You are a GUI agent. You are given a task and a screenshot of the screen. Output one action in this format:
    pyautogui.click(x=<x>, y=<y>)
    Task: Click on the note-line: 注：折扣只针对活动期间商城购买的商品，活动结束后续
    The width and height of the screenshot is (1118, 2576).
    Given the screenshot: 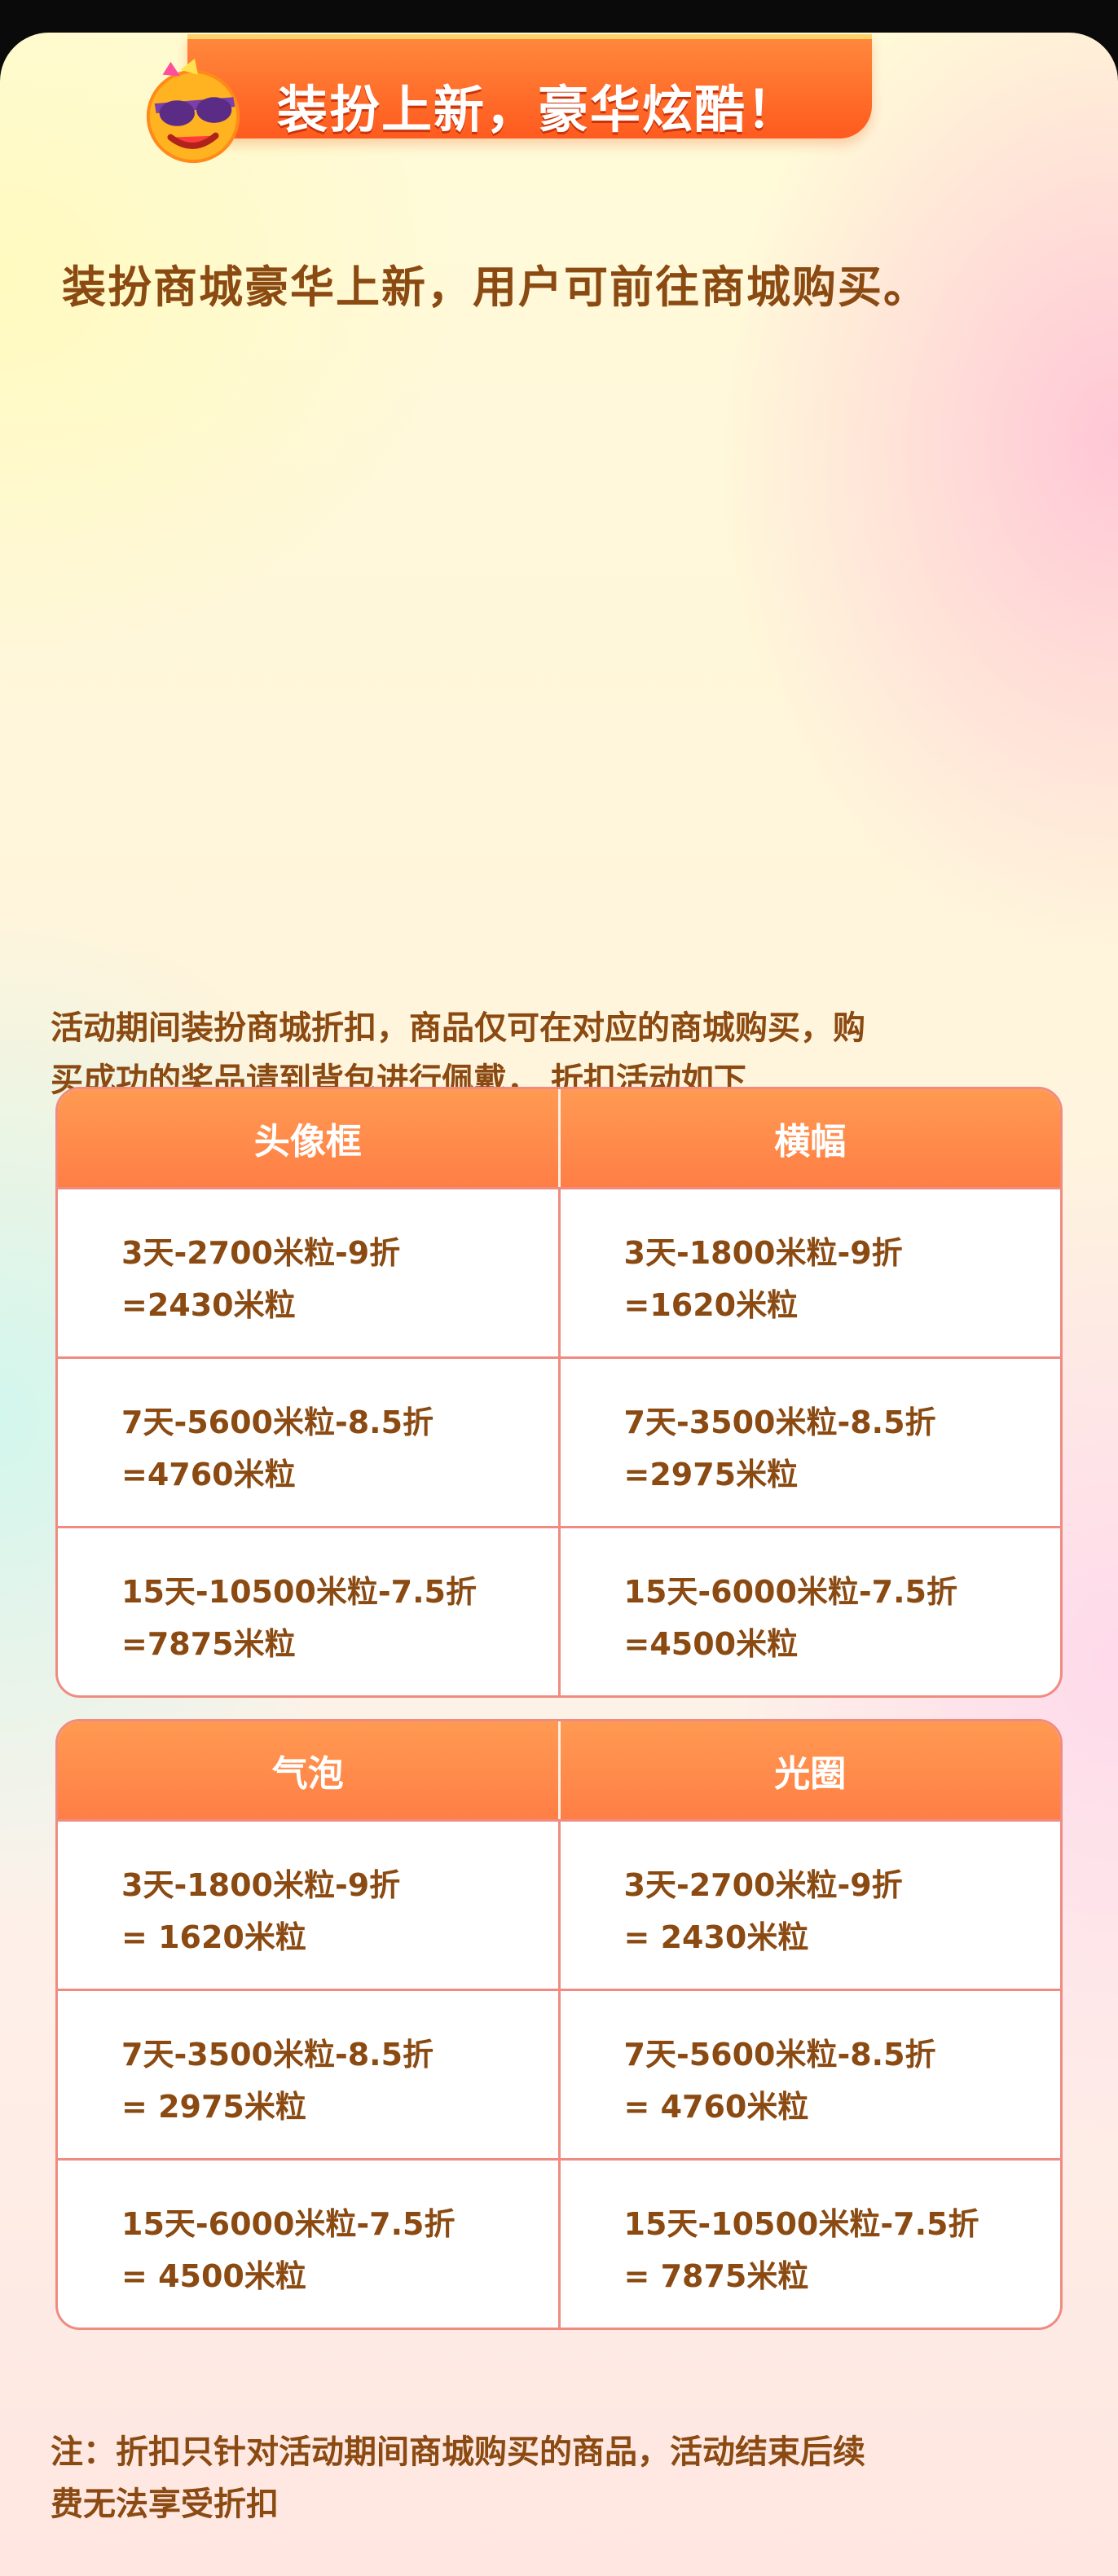 What is the action you would take?
    pyautogui.click(x=458, y=2452)
    